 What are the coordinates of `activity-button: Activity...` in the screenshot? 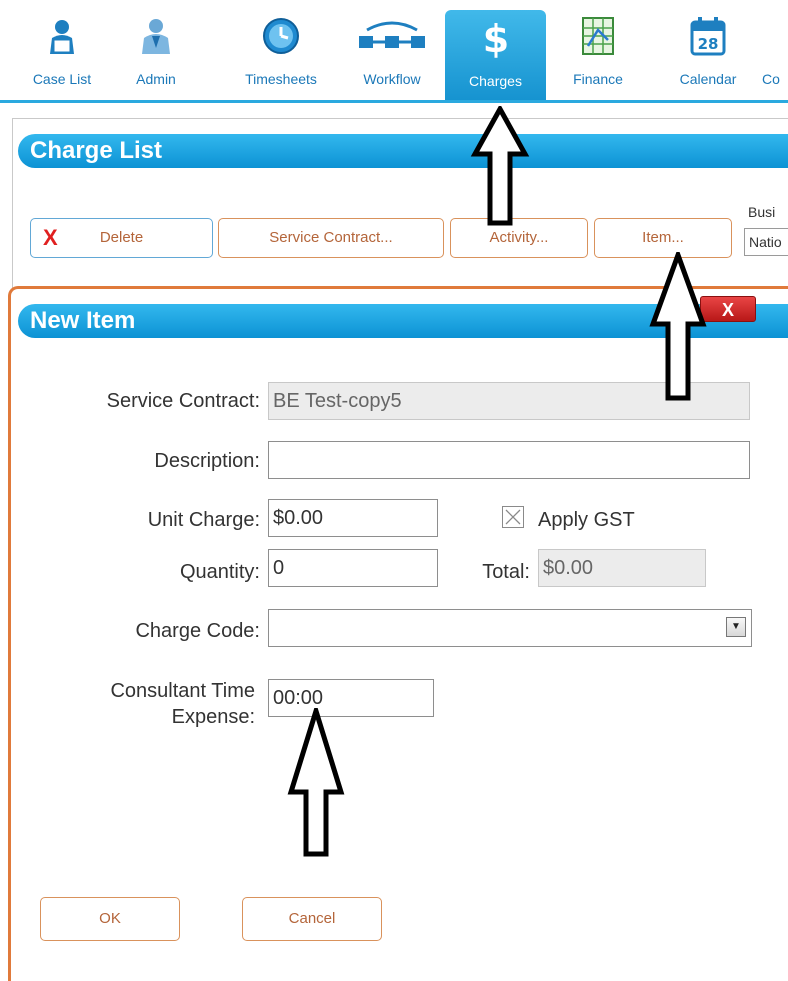 It's located at (519, 238).